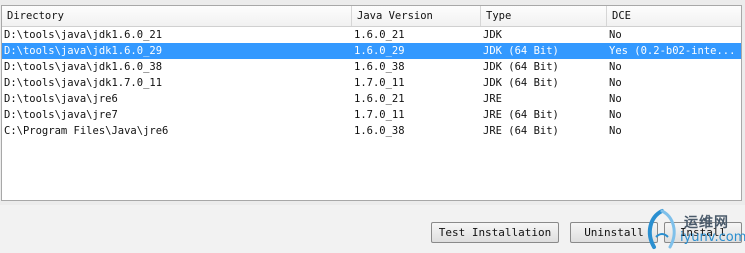  What do you see at coordinates (492, 99) in the screenshot?
I see `type-cell: JRE` at bounding box center [492, 99].